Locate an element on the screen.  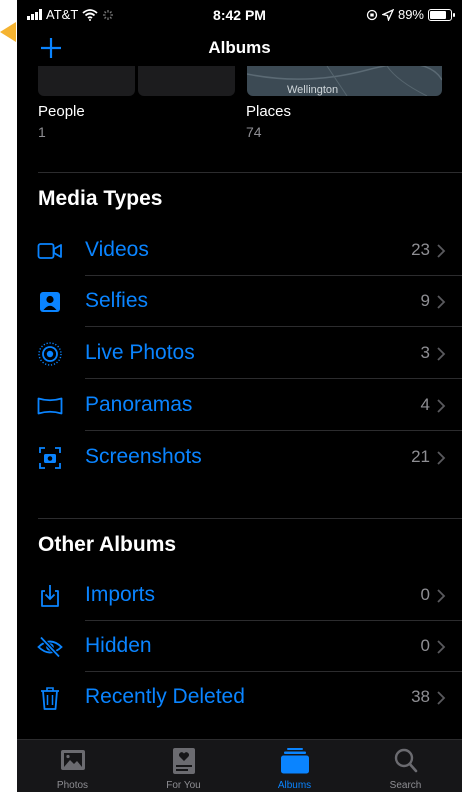
album-row-panoramas: Panoramas 4 is located at coordinates (239, 405).